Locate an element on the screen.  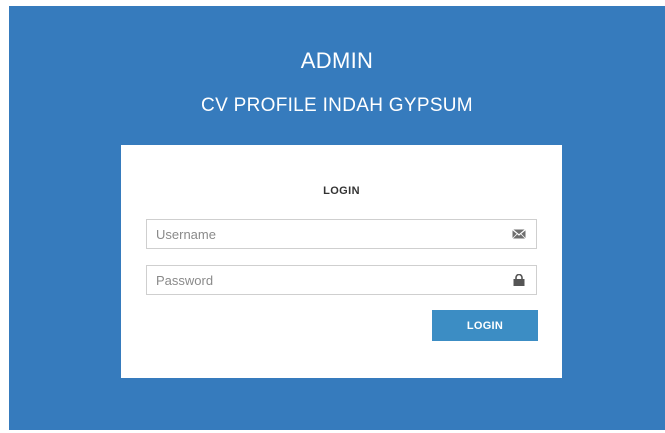
envelope-icon is located at coordinates (519, 234).